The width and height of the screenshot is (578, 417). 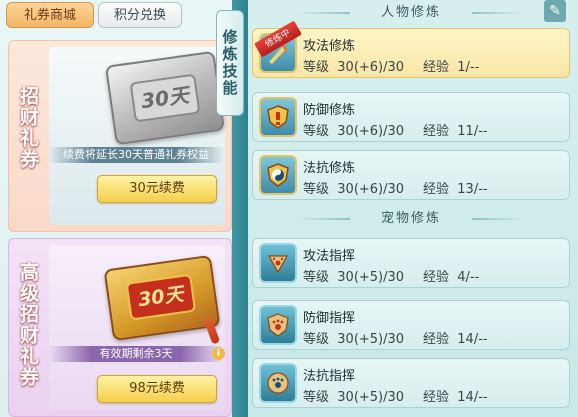 I want to click on skill-row-magic-resist: 法抗修炼 等级 30(+6)/30 经验 13/--, so click(x=411, y=175).